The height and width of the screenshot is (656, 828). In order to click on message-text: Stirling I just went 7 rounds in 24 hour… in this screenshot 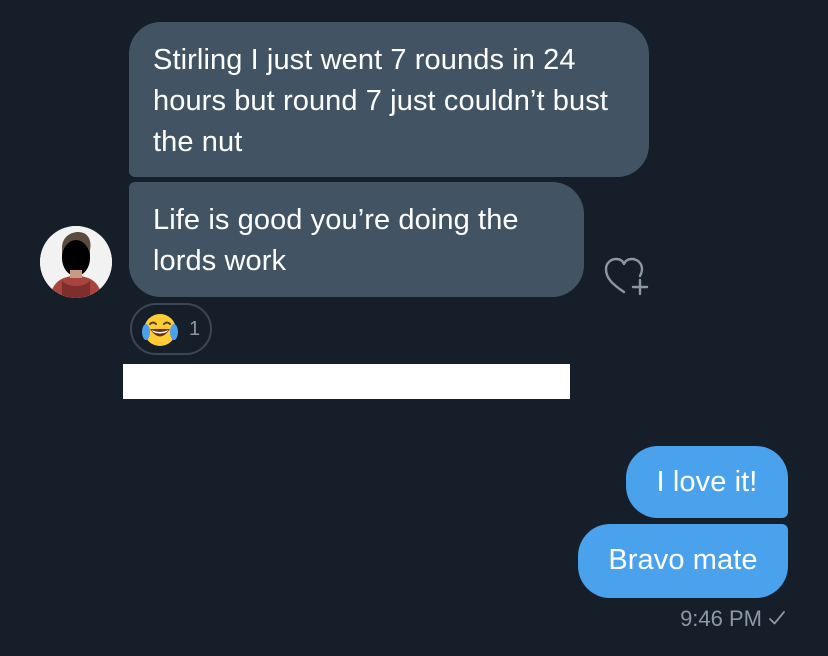, I will do `click(380, 101)`.